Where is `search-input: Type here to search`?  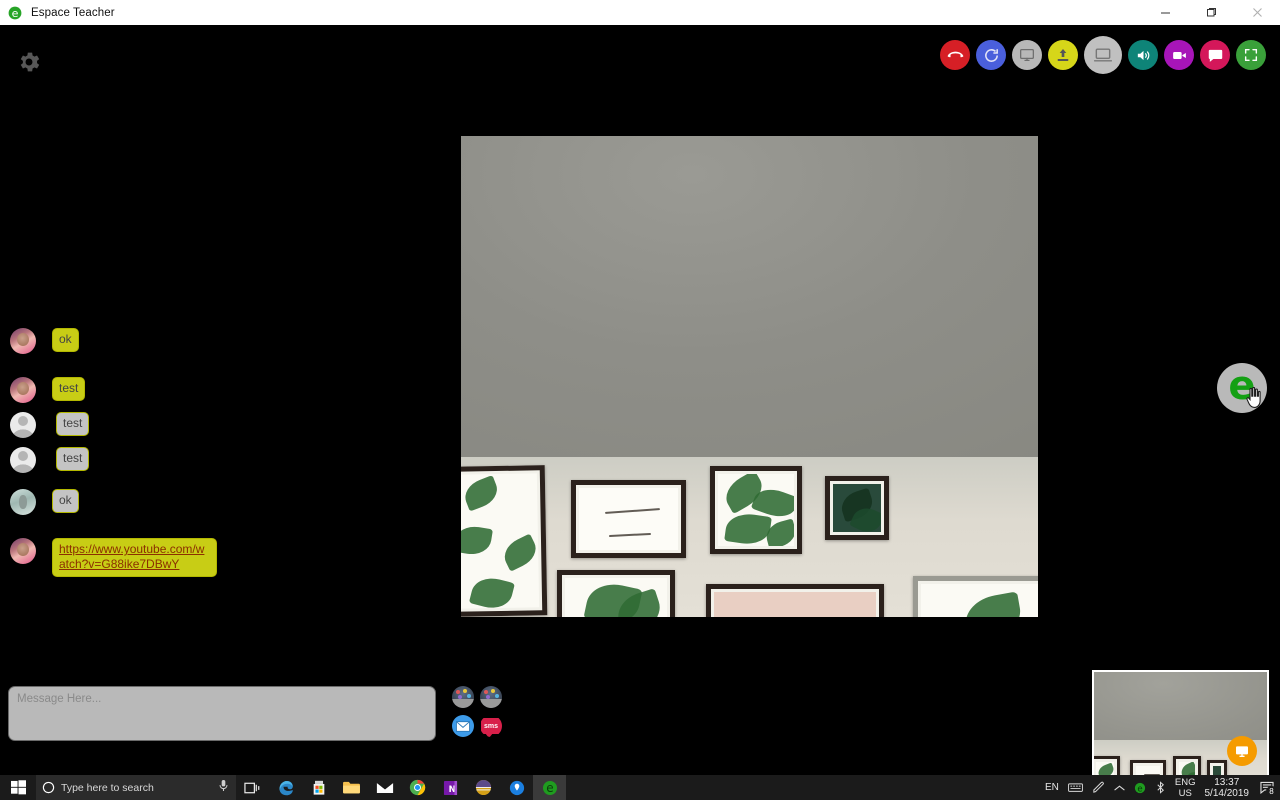
search-input: Type here to search is located at coordinates (136, 787).